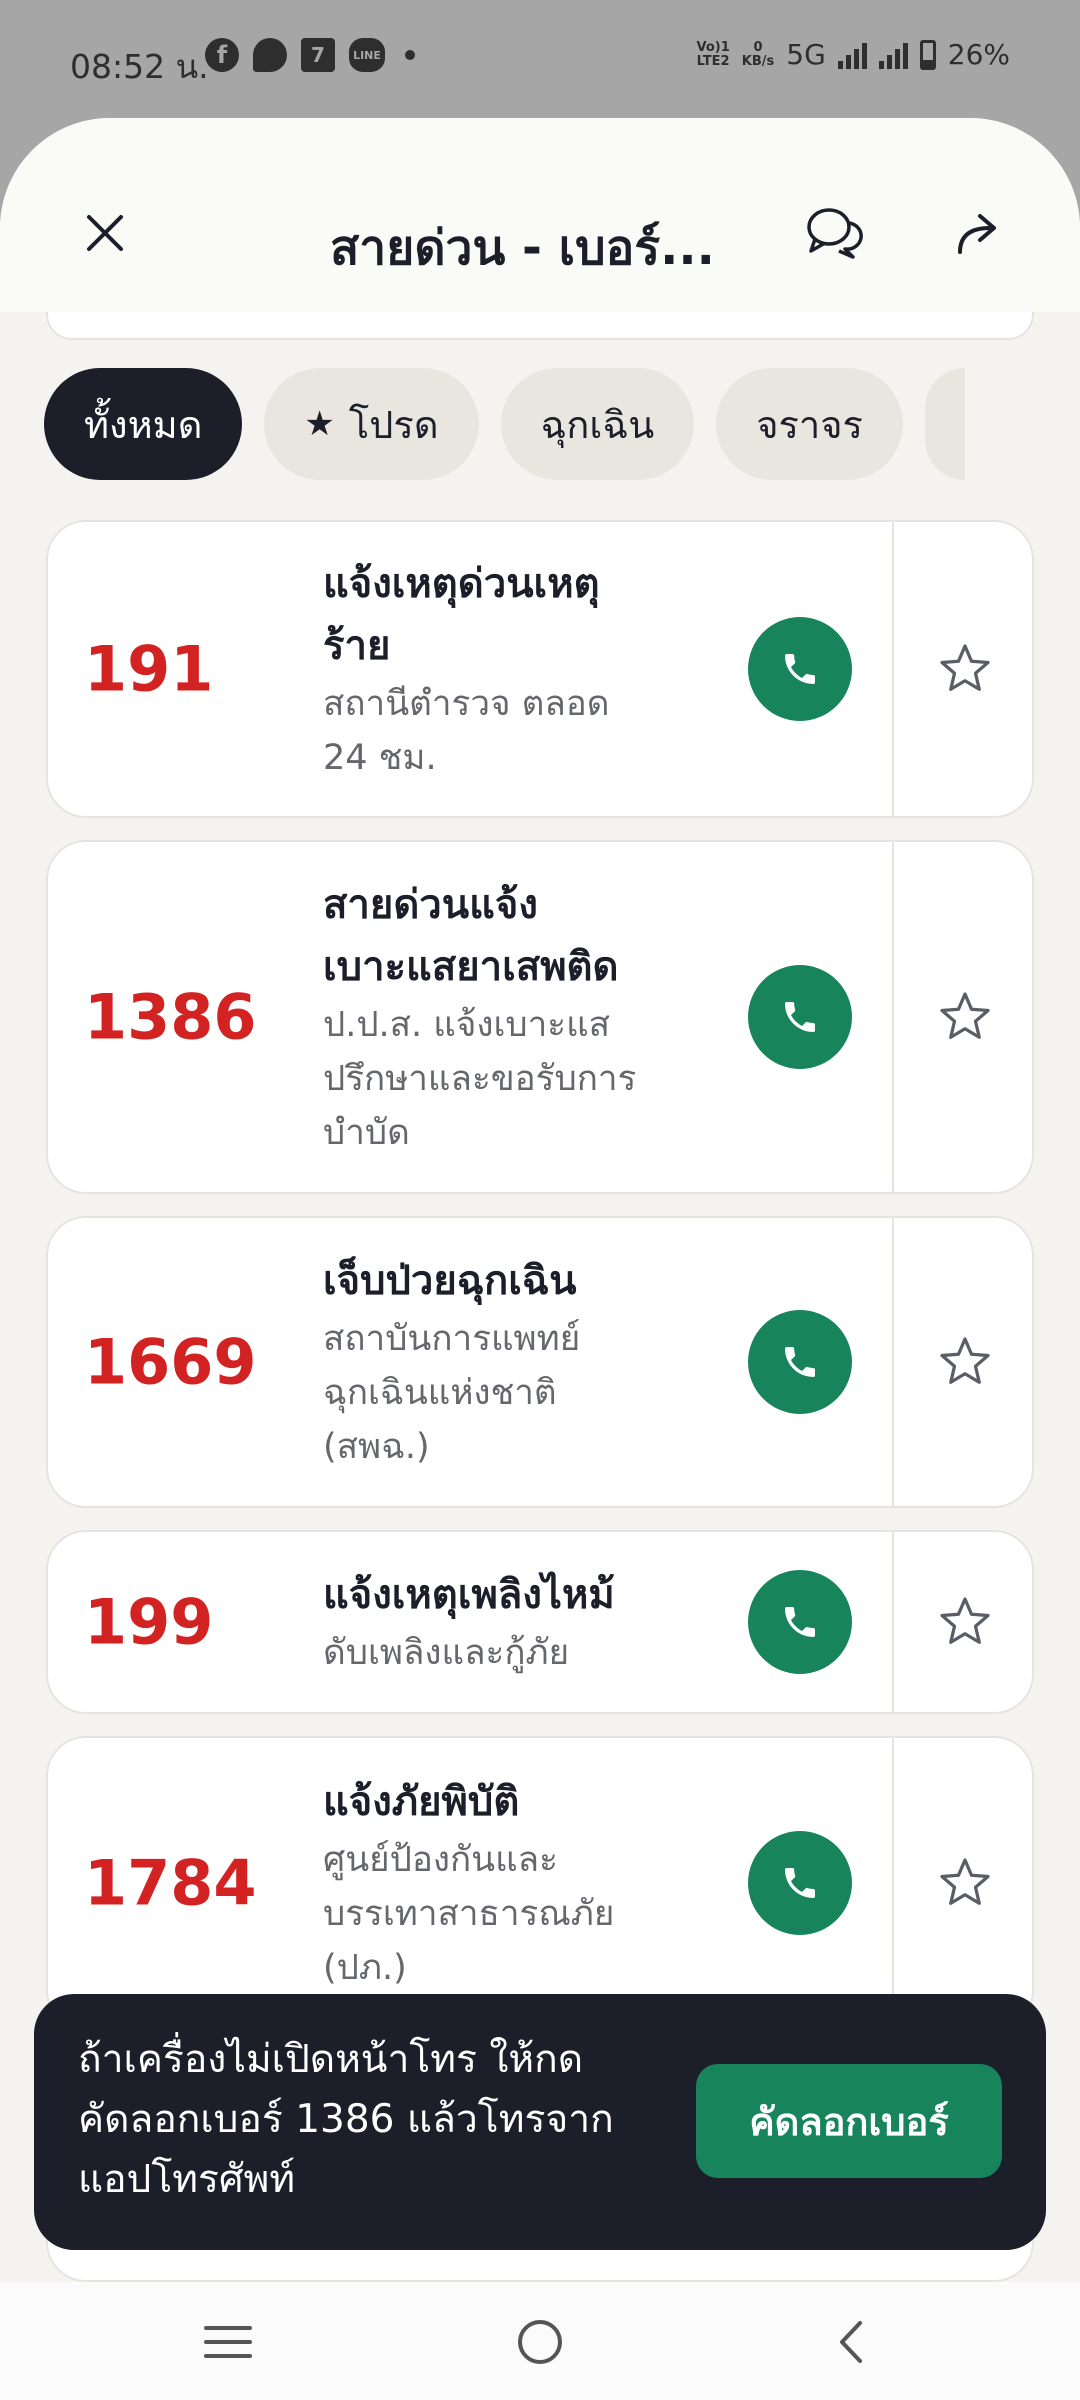 This screenshot has width=1080, height=2400. What do you see at coordinates (461, 615) in the screenshot?
I see `hotline-title: แจ้งเหตุด่วนเหตุ ร้าย` at bounding box center [461, 615].